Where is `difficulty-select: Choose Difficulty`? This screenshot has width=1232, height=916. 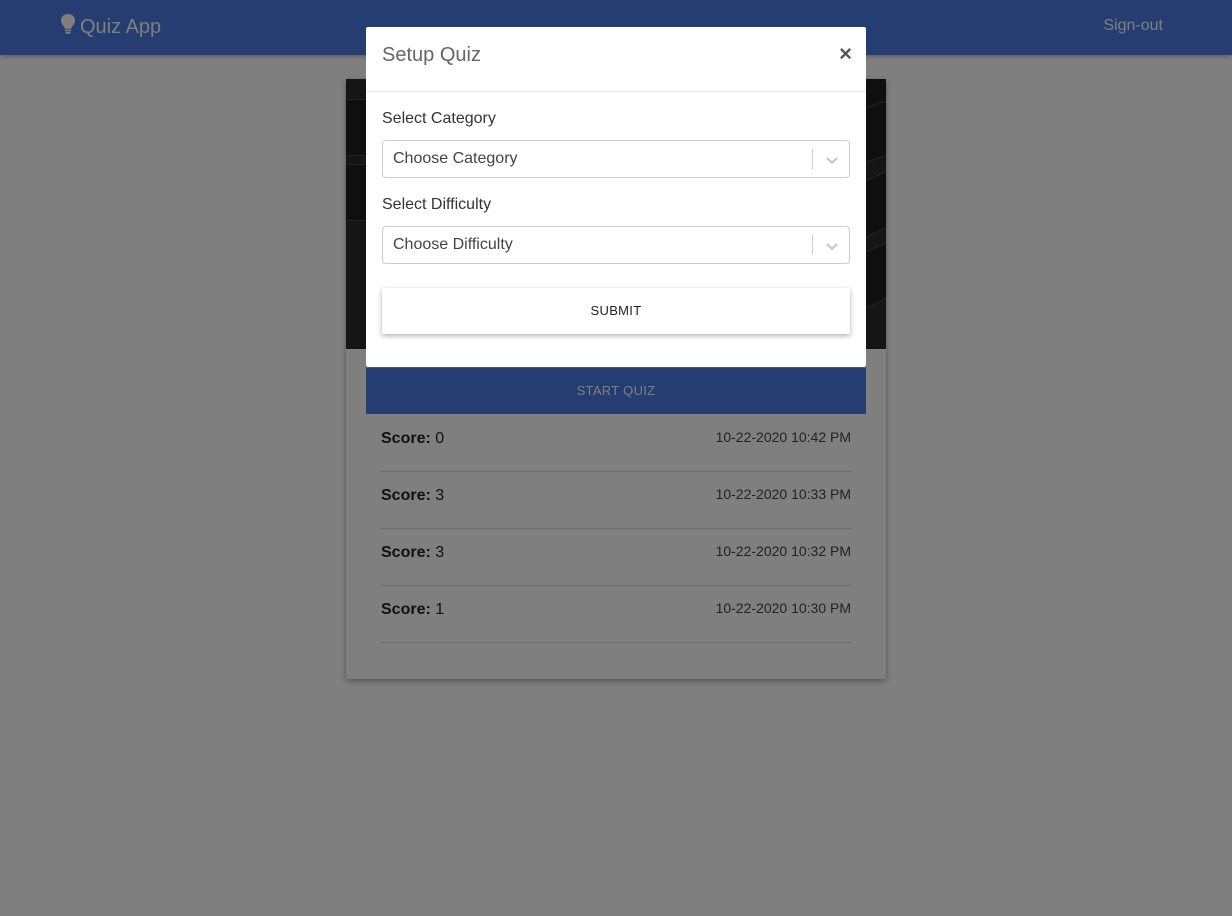
difficulty-select: Choose Difficulty is located at coordinates (616, 245).